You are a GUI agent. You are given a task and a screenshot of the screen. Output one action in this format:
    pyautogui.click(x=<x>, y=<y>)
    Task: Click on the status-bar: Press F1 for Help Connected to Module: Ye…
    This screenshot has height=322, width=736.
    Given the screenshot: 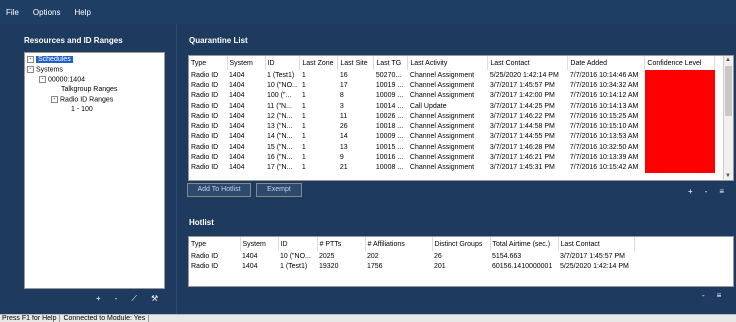 What is the action you would take?
    pyautogui.click(x=368, y=318)
    